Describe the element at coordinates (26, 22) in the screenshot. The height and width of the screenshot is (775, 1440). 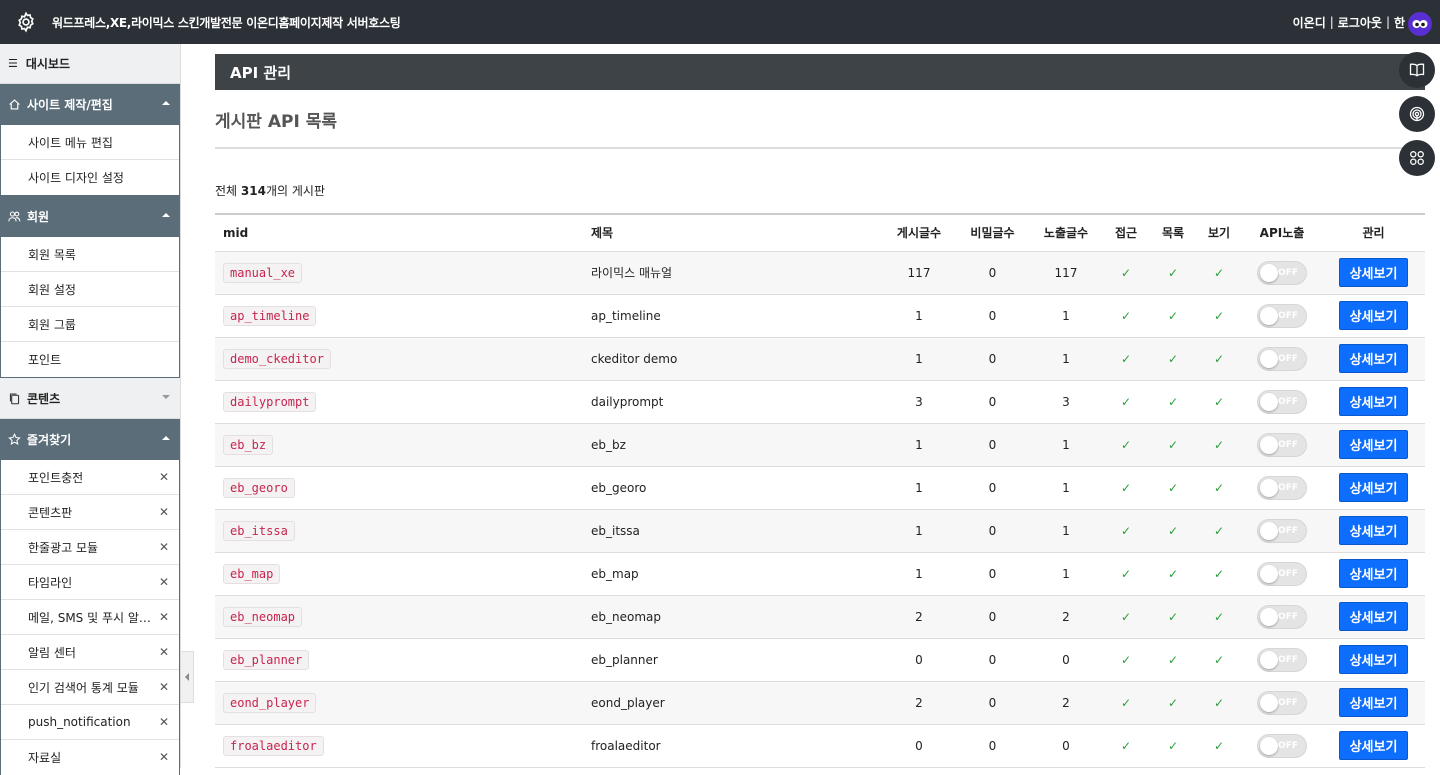
I see `gear-icon` at that location.